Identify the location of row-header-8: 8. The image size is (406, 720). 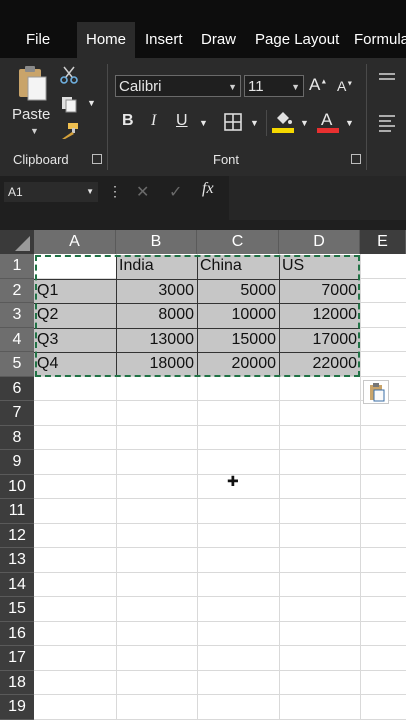
(17, 437).